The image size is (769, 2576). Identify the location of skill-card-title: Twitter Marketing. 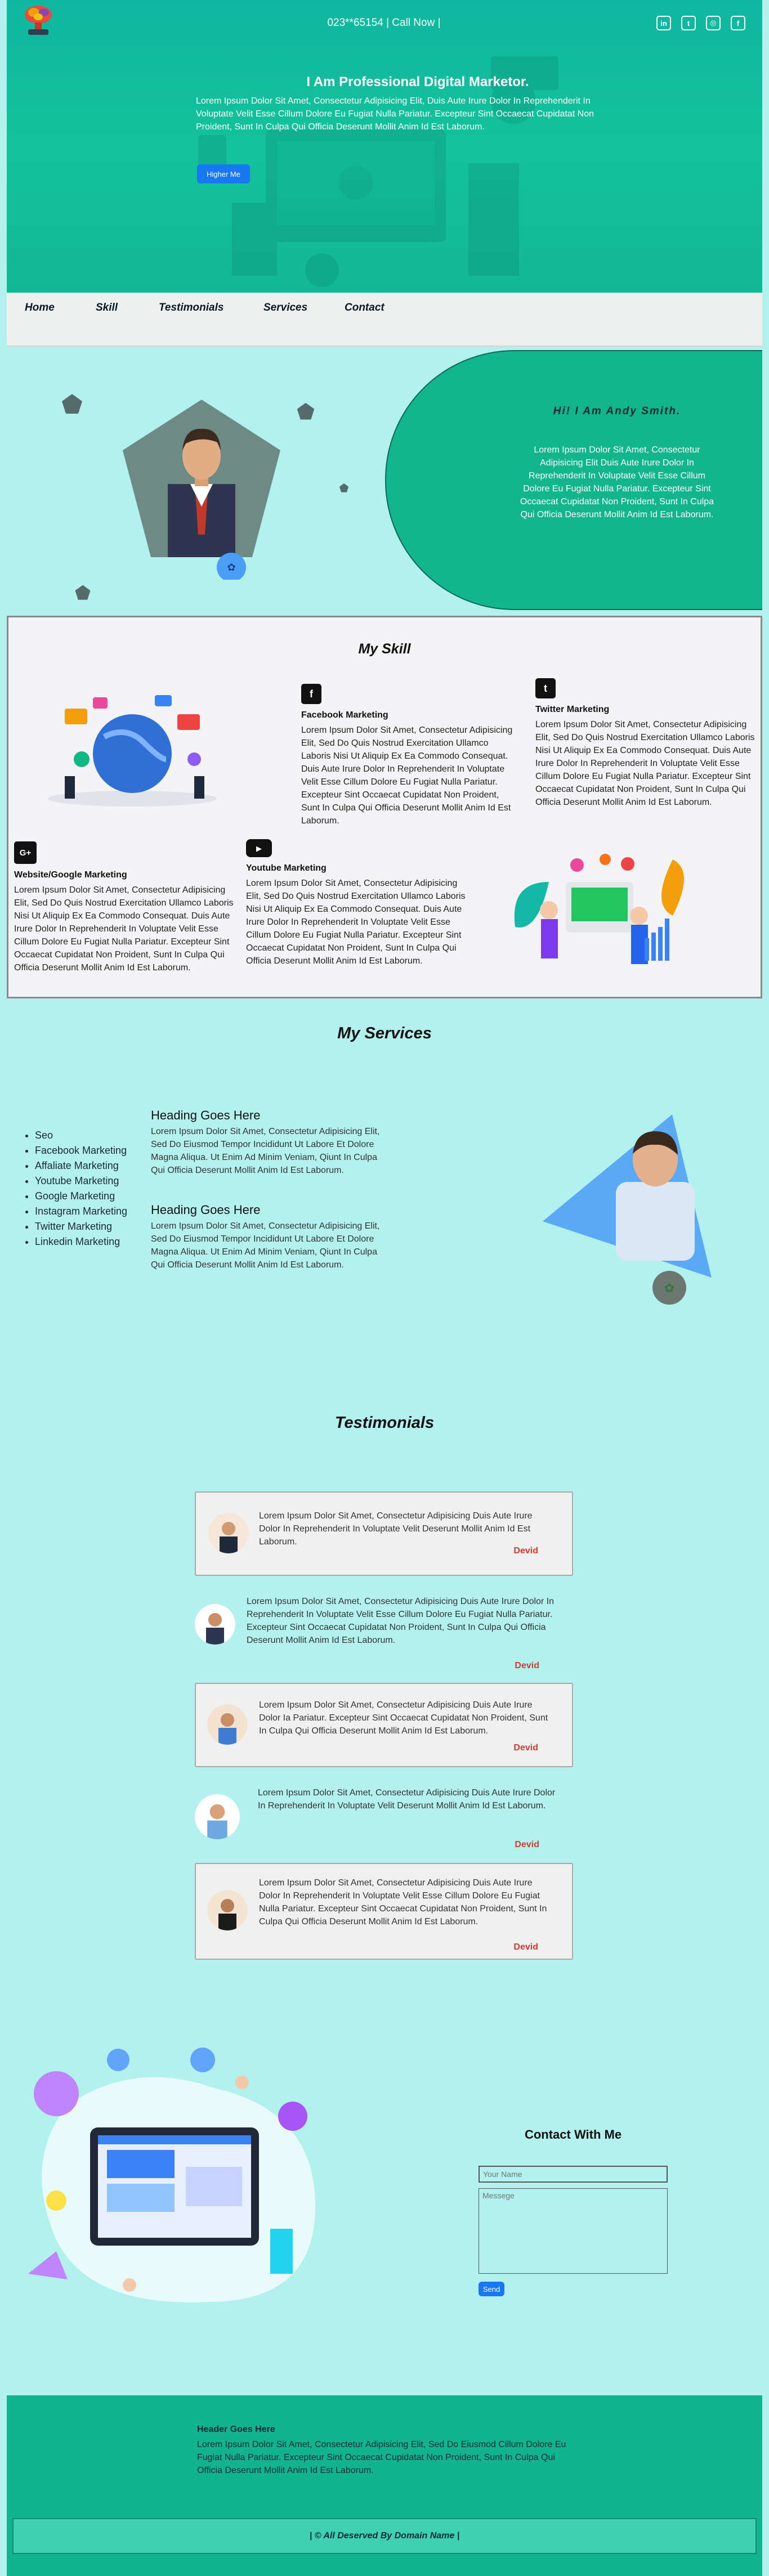
(572, 709).